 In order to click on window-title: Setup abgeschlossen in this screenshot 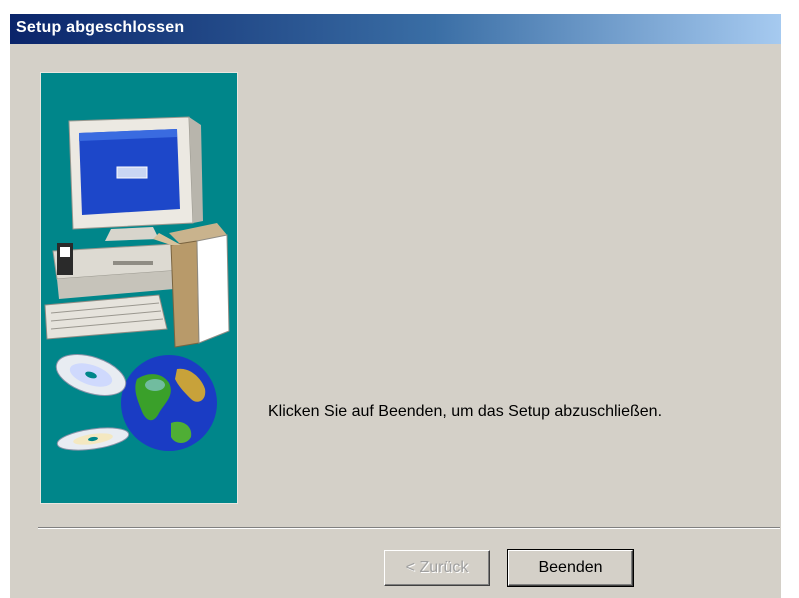, I will do `click(100, 27)`.